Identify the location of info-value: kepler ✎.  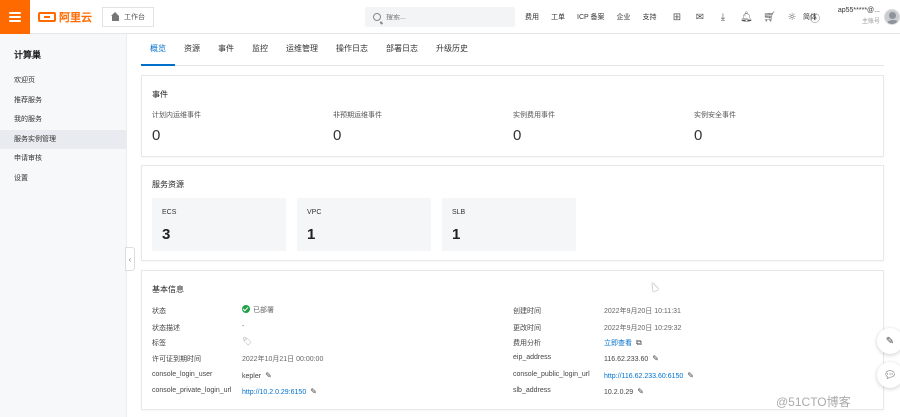
(257, 375).